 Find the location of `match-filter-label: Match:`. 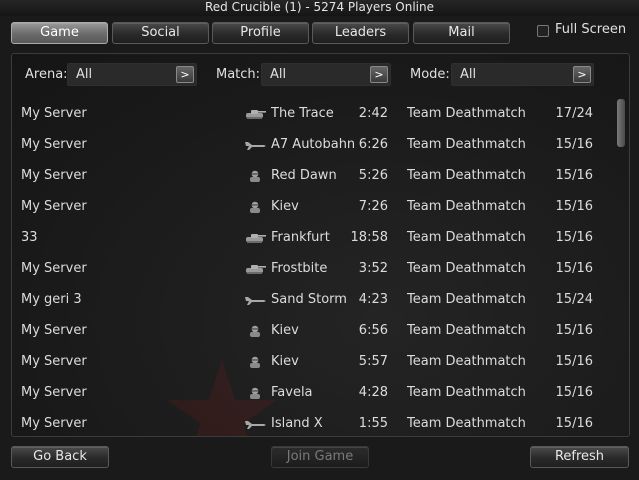

match-filter-label: Match: is located at coordinates (238, 74).